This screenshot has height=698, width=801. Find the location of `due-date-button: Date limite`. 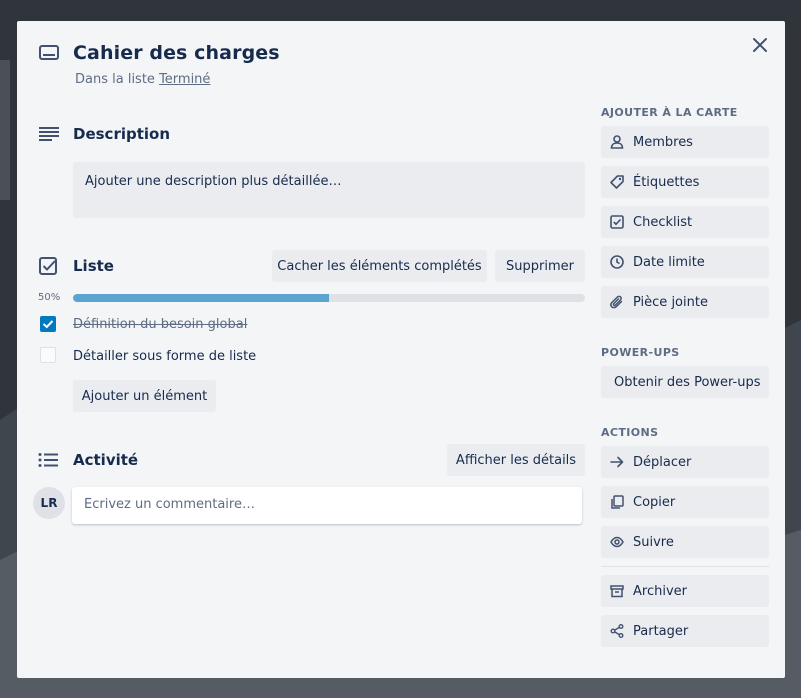

due-date-button: Date limite is located at coordinates (685, 262).